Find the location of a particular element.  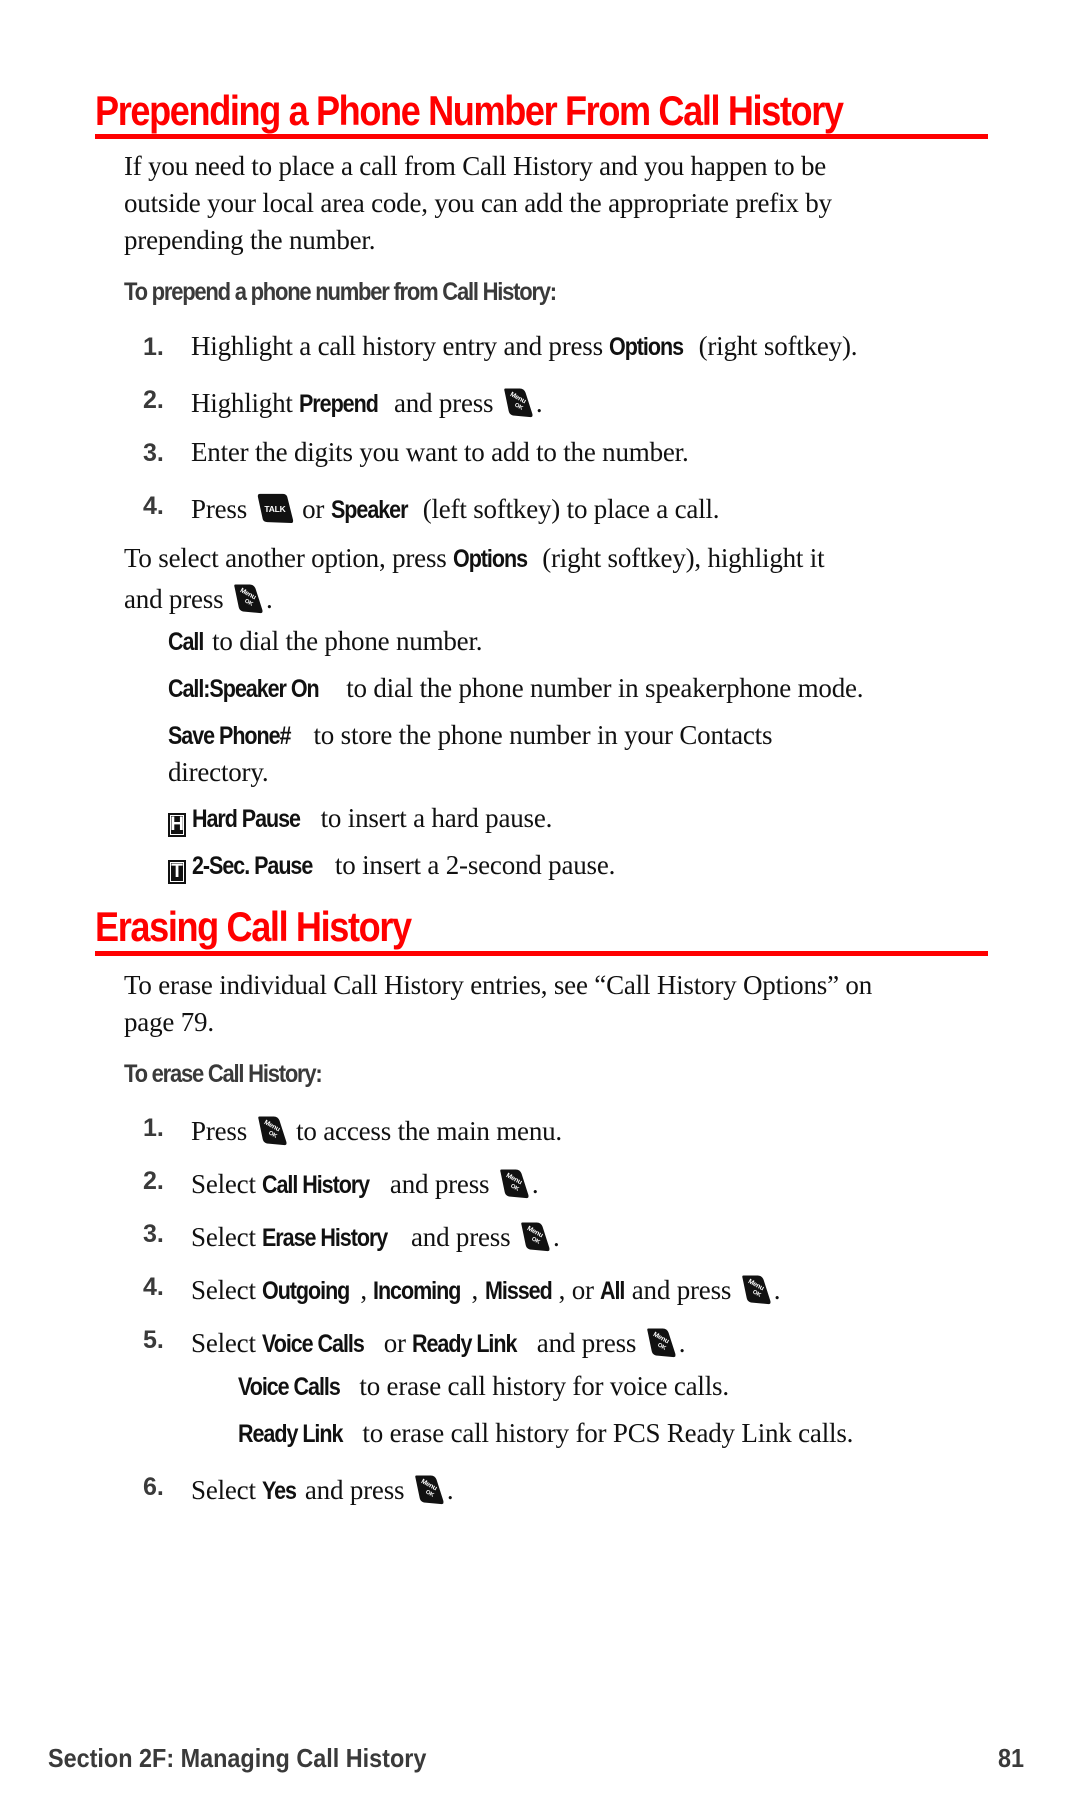

bold-term: Call History is located at coordinates (316, 1185).